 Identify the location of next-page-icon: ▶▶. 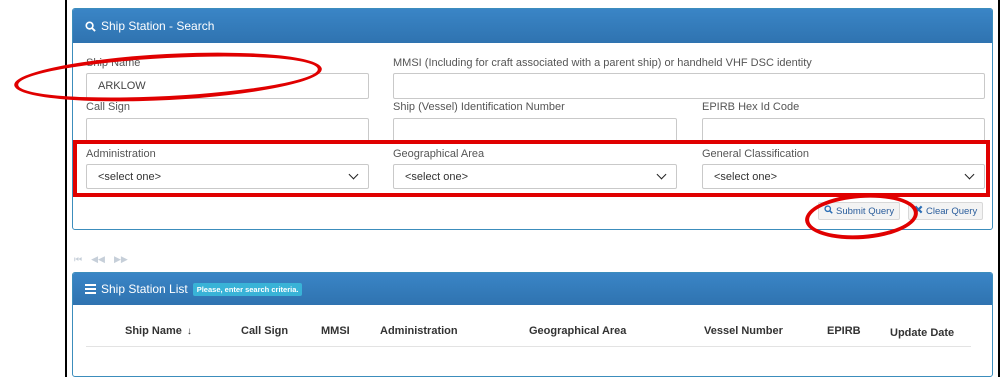
(121, 259).